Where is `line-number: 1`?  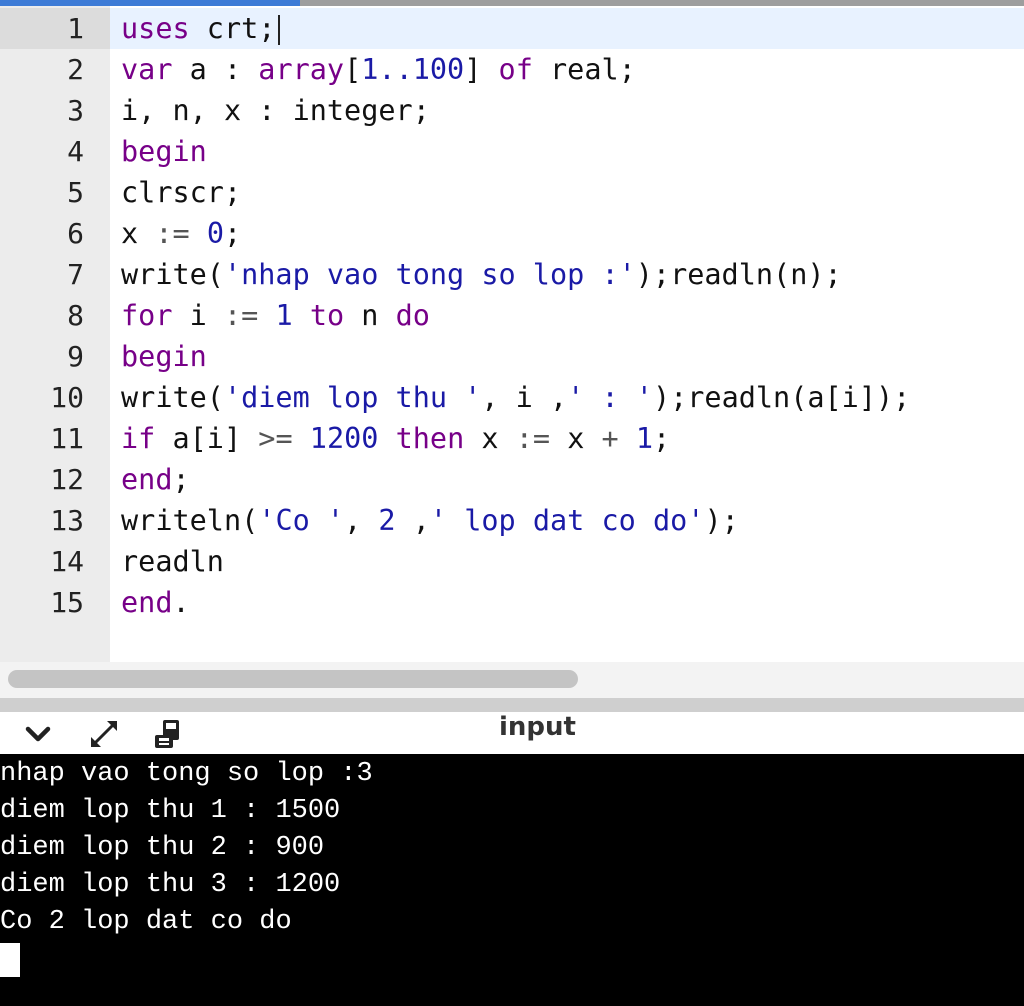
line-number: 1 is located at coordinates (55, 28).